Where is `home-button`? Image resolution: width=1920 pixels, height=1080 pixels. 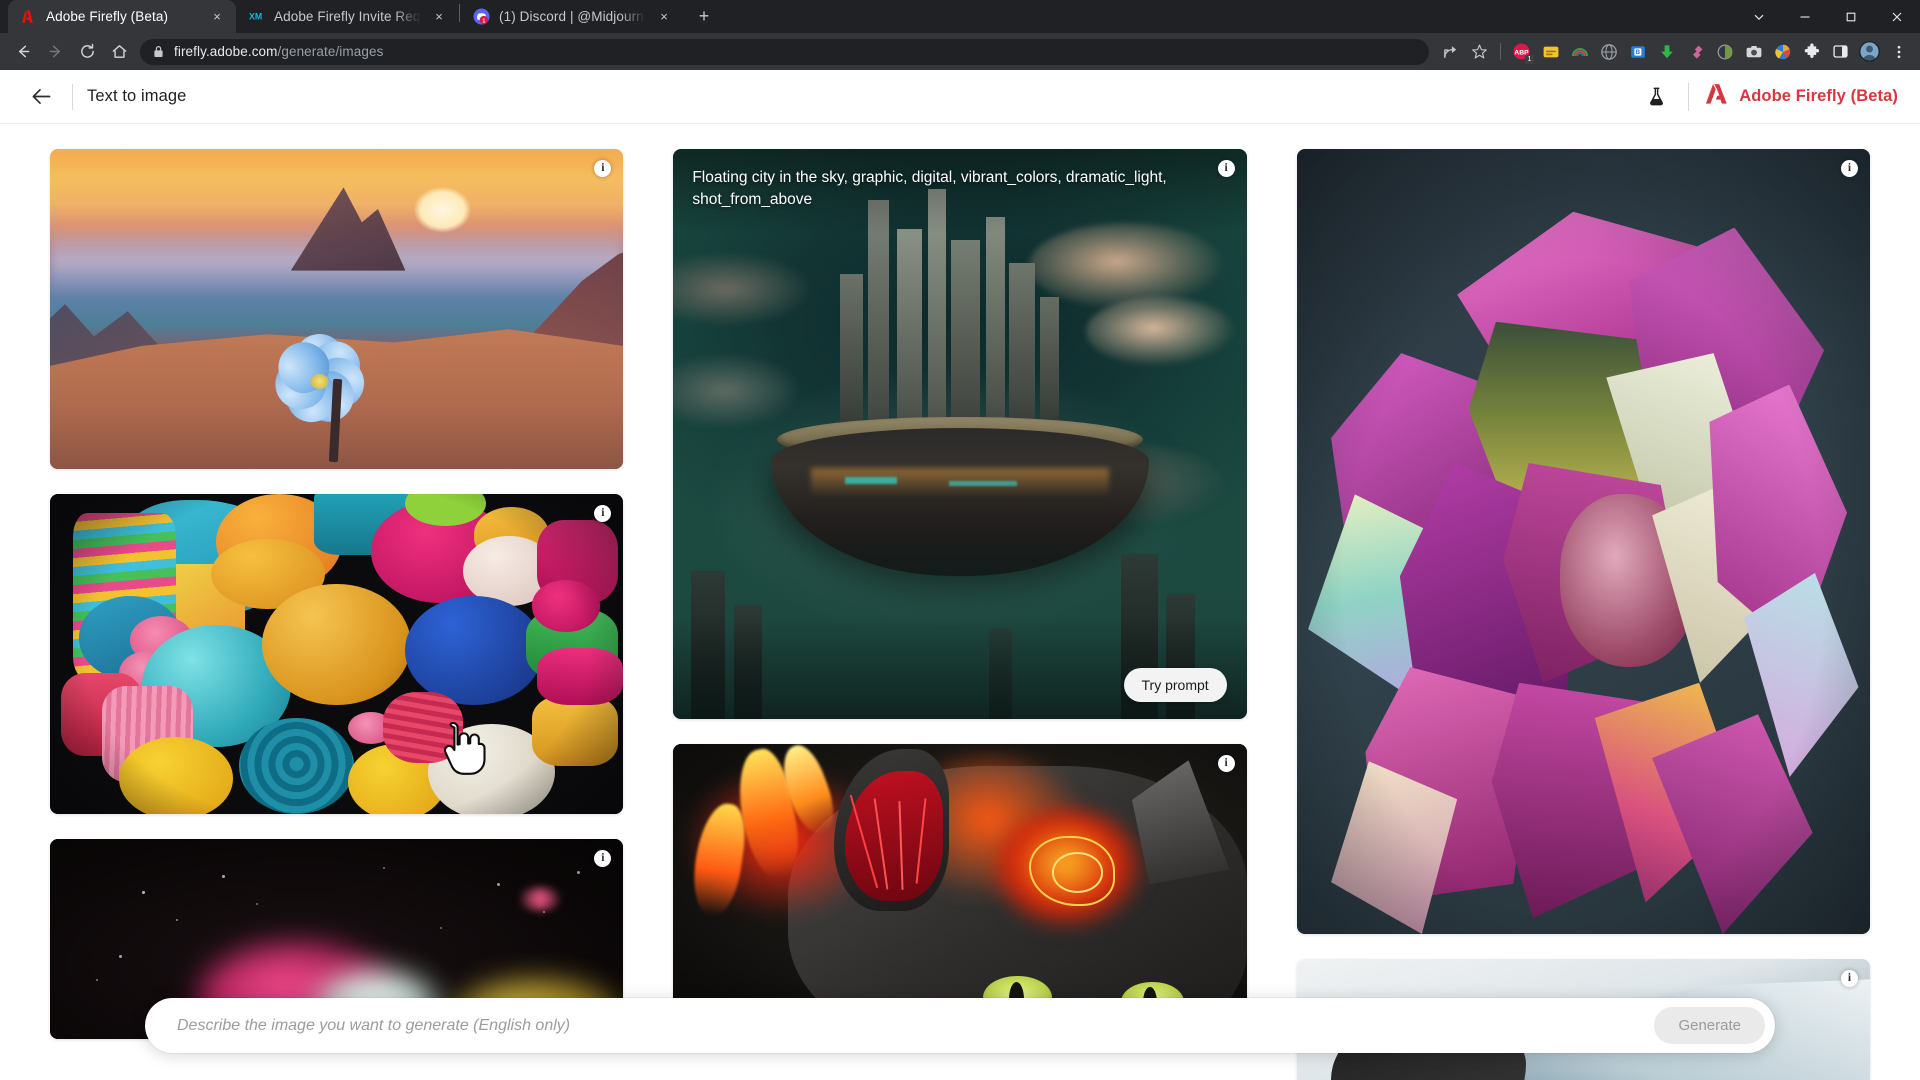 home-button is located at coordinates (119, 52).